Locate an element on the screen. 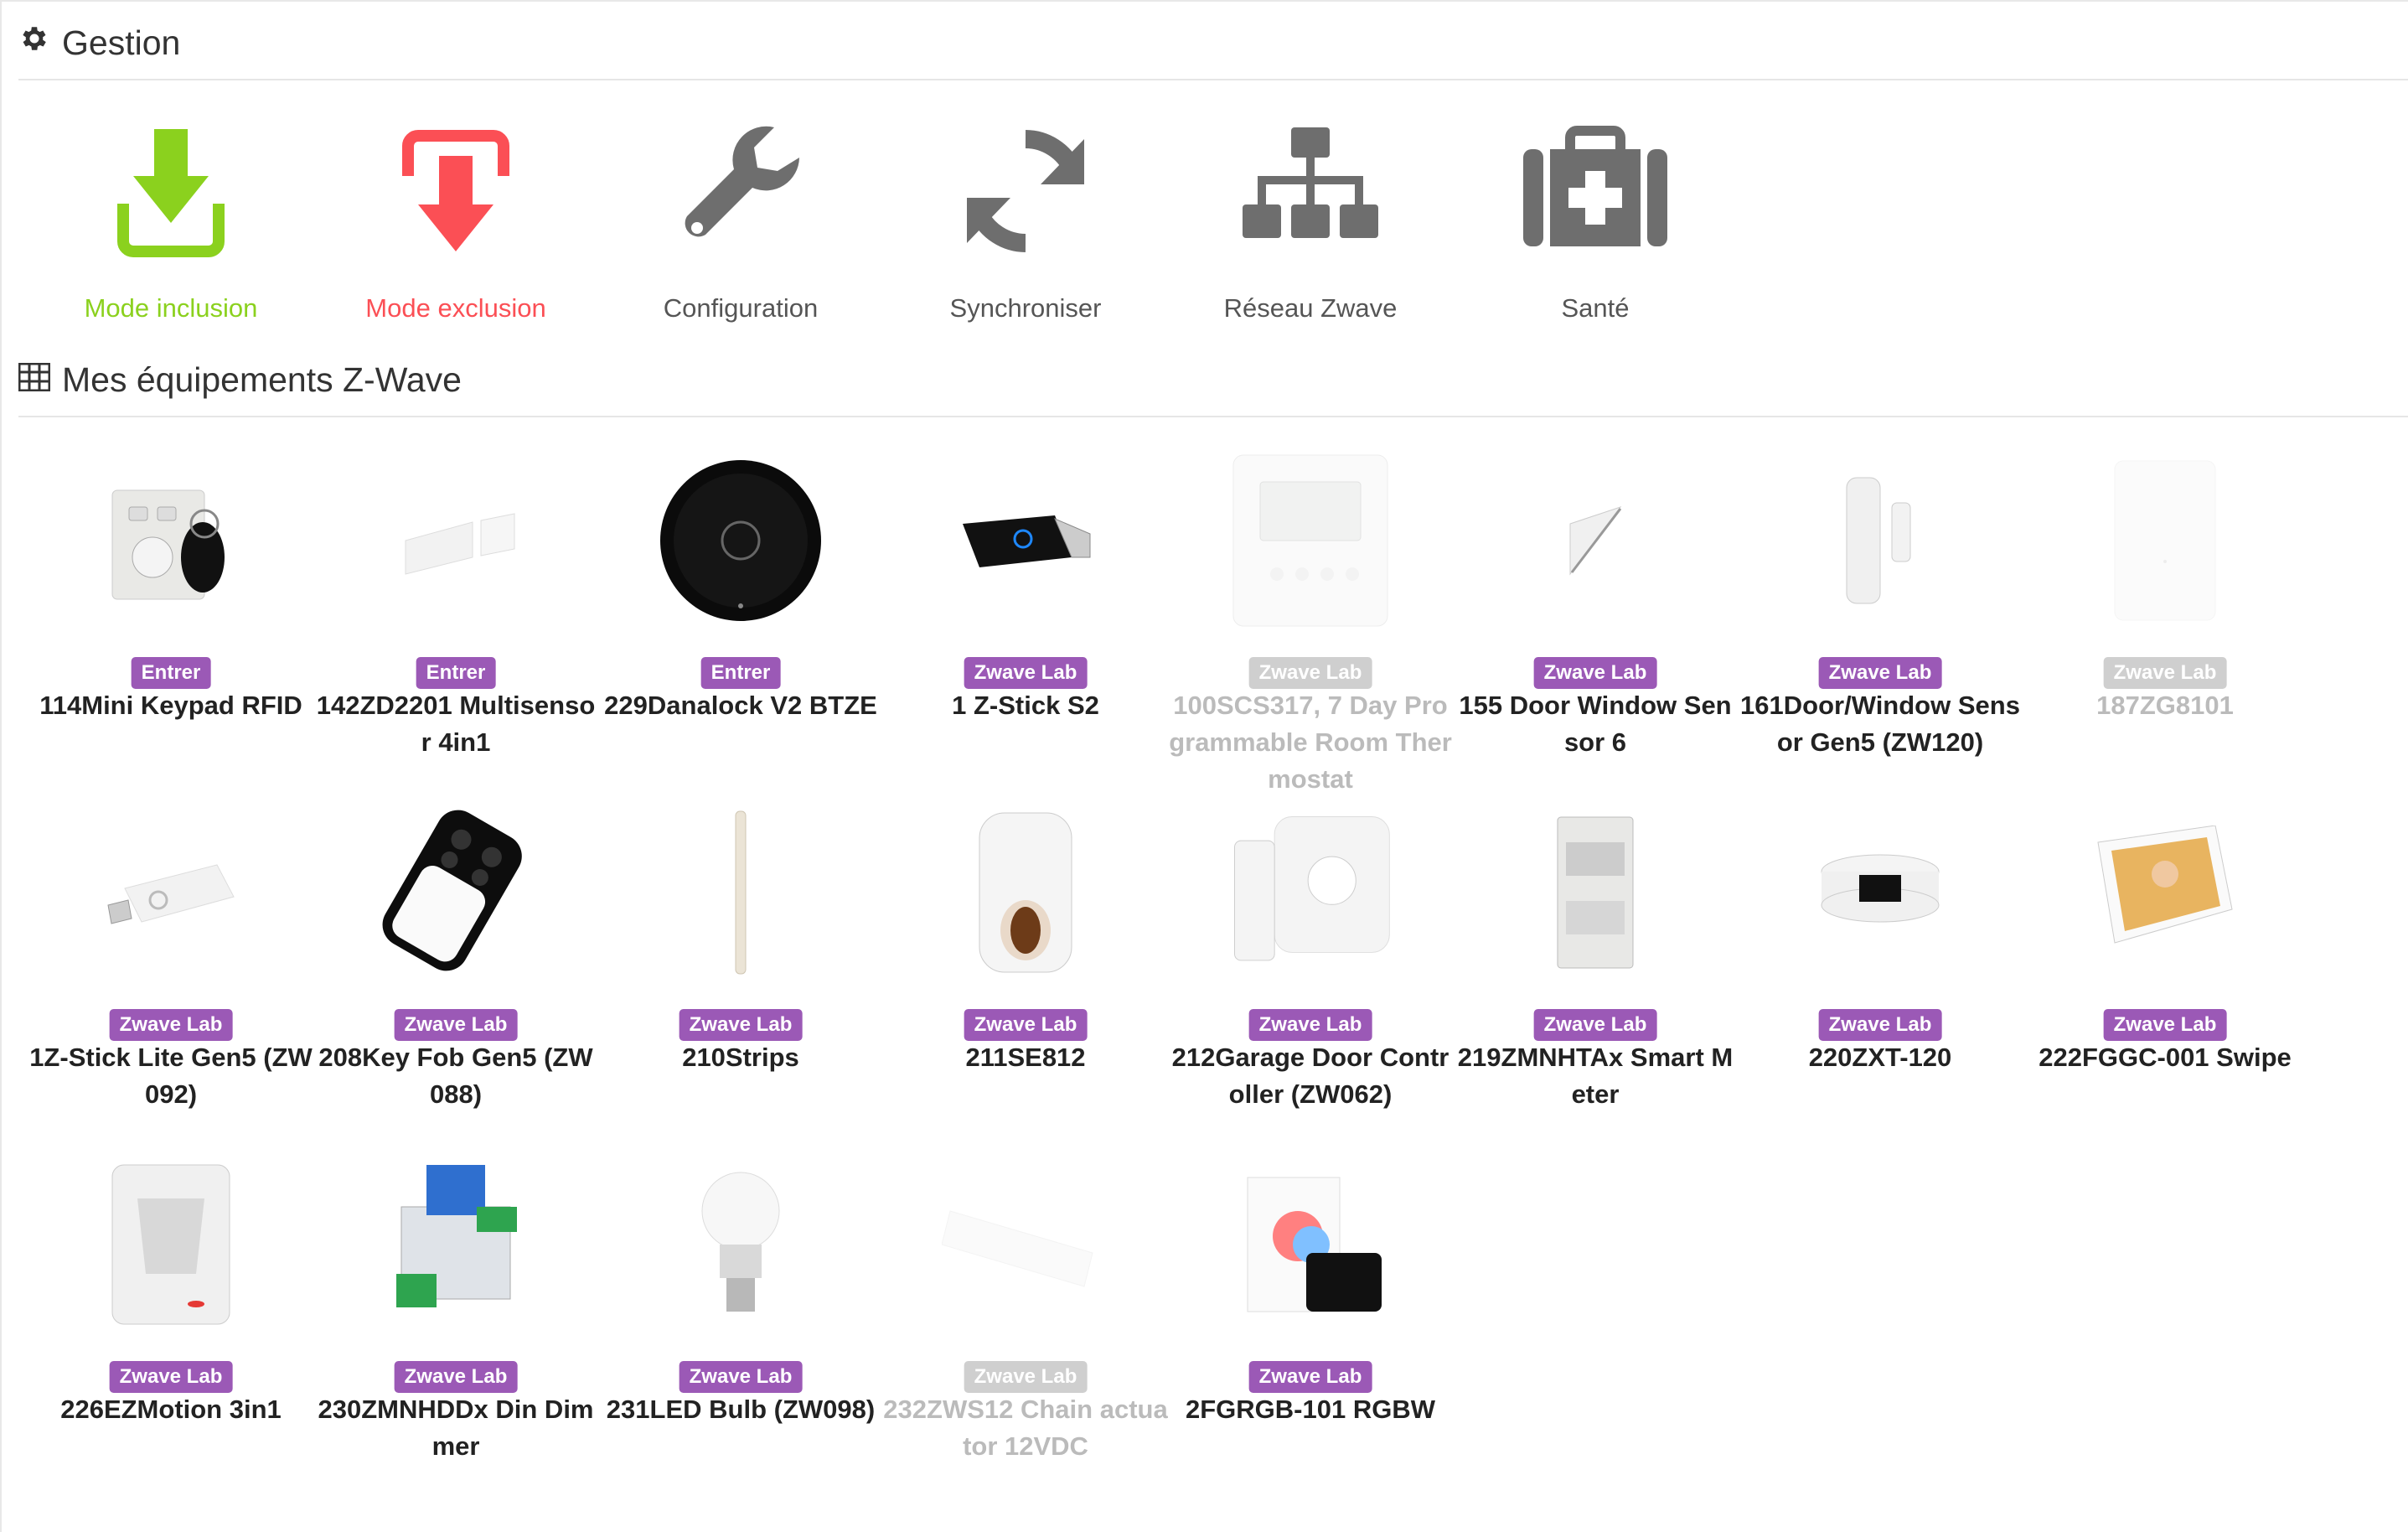 This screenshot has height=1532, width=2408. device-card: Zwave Lab 1Z-Stick Lite Gen5 (ZW092) is located at coordinates (170, 968).